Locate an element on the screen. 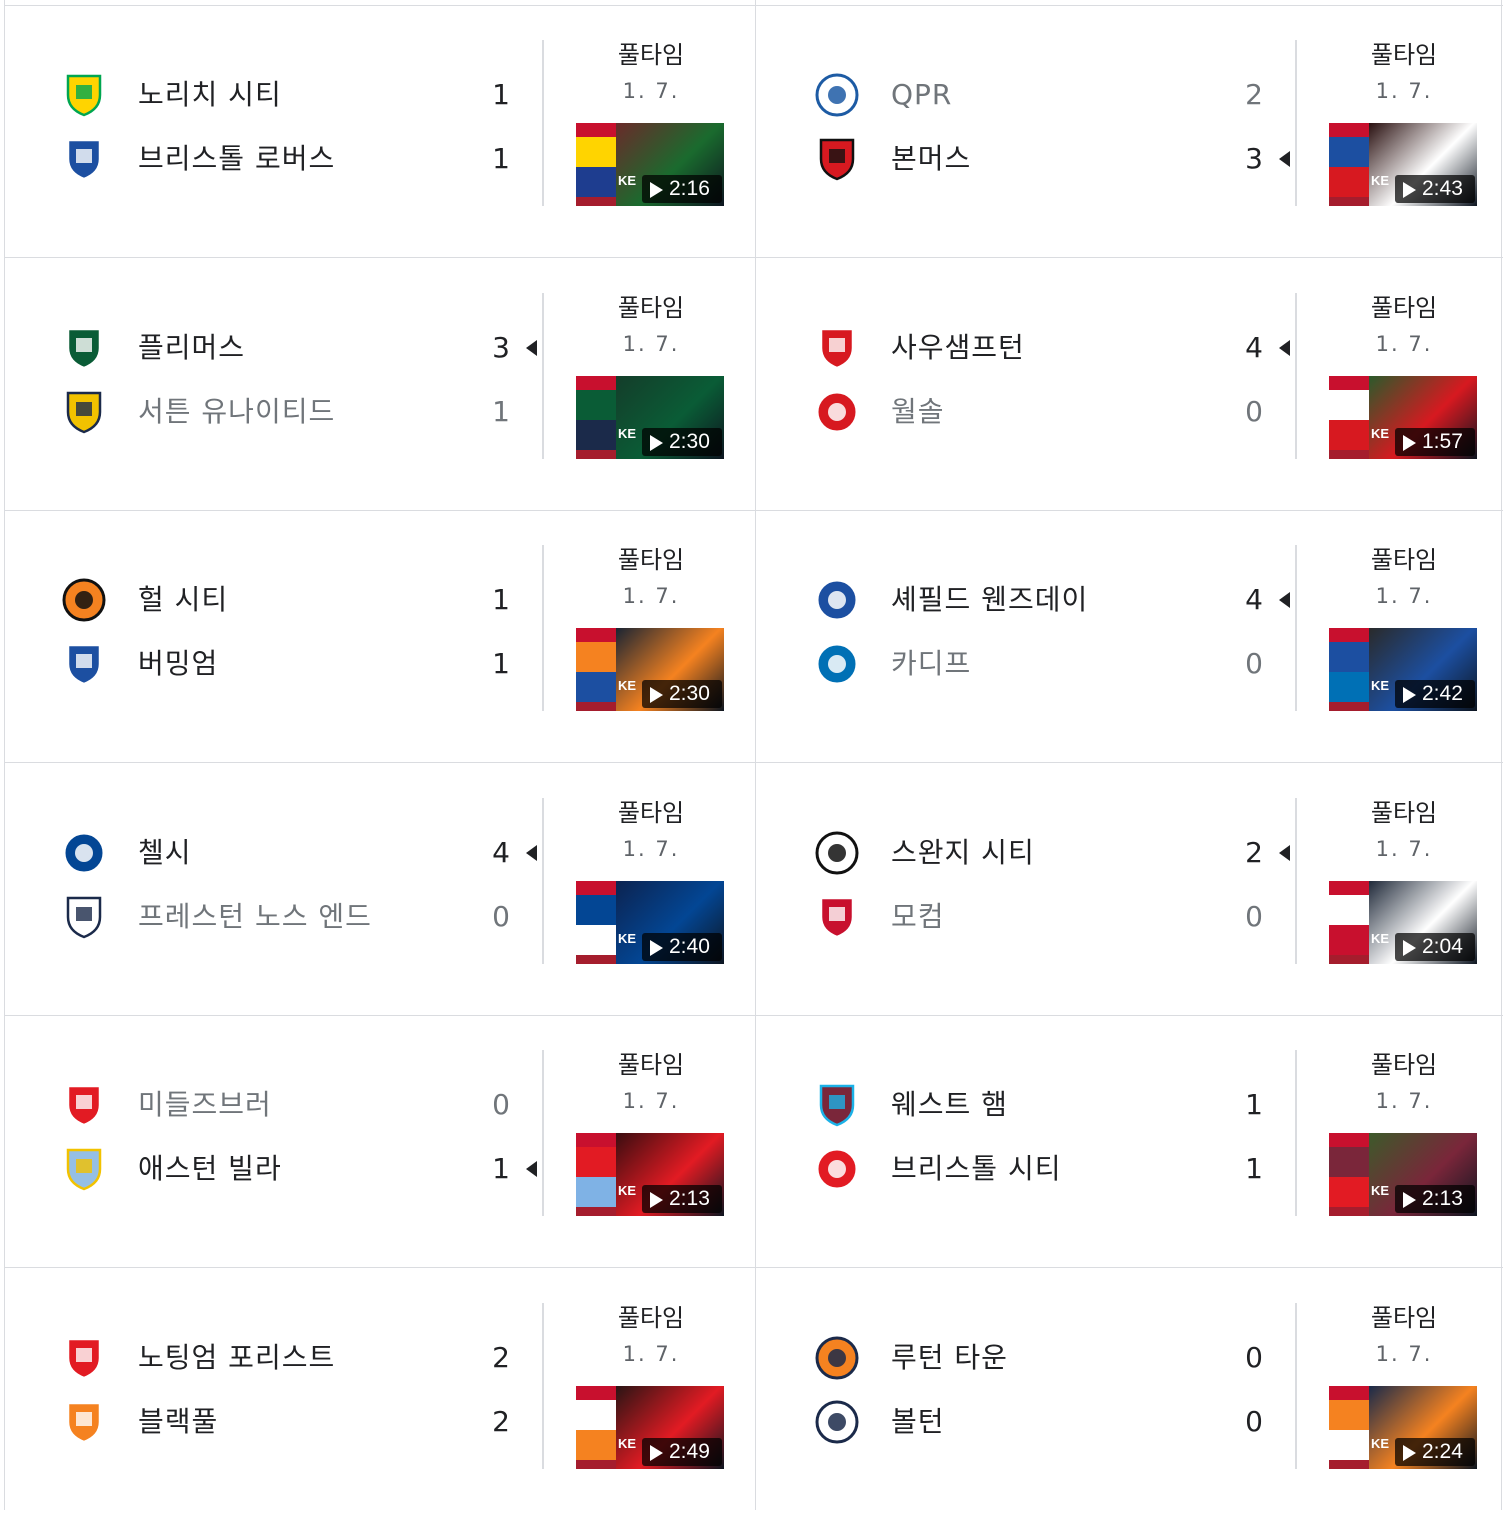  match-card: 셰필드 웬즈데이 4 카디프 0 풀타임 1. 7. KE 2:42 is located at coordinates (1131, 637).